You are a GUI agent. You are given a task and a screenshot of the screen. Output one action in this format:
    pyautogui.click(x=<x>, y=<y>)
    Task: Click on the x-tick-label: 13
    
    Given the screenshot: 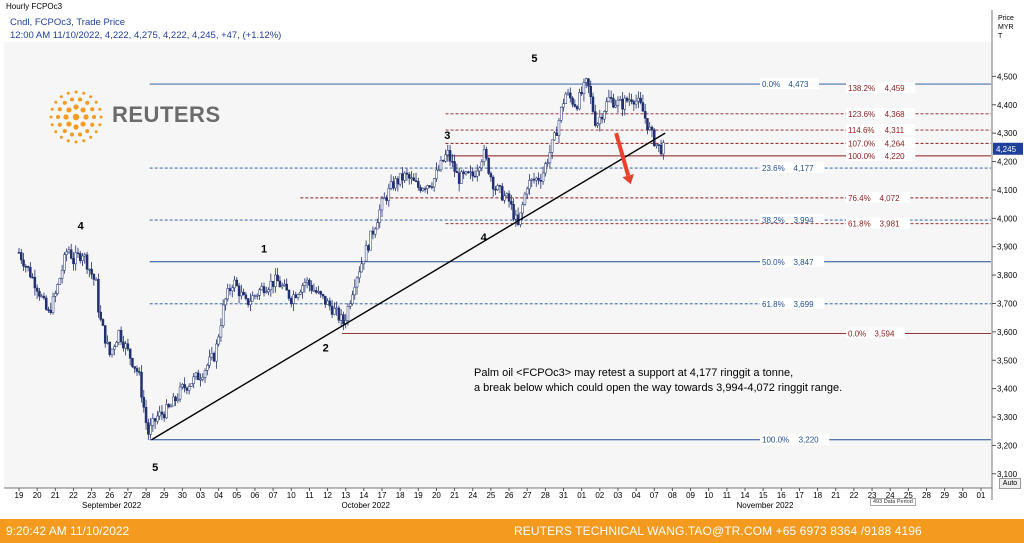 What is the action you would take?
    pyautogui.click(x=345, y=495)
    